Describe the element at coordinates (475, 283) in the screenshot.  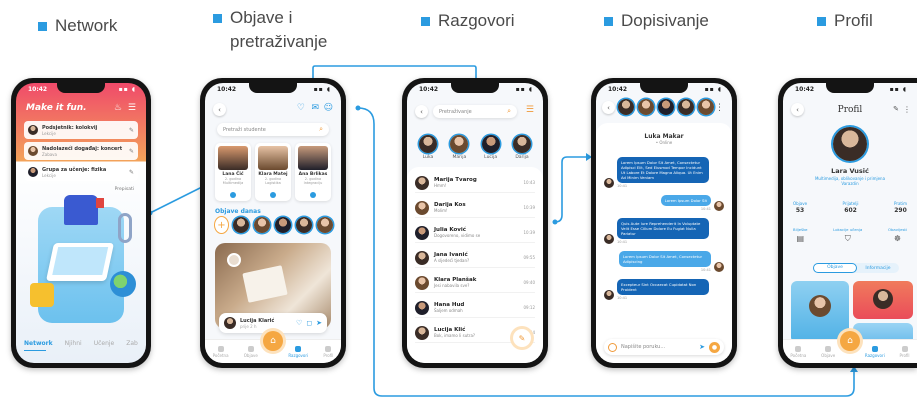
I see `chat-row: Klara Planšak Jesi nabavila sve? 09:40` at that location.